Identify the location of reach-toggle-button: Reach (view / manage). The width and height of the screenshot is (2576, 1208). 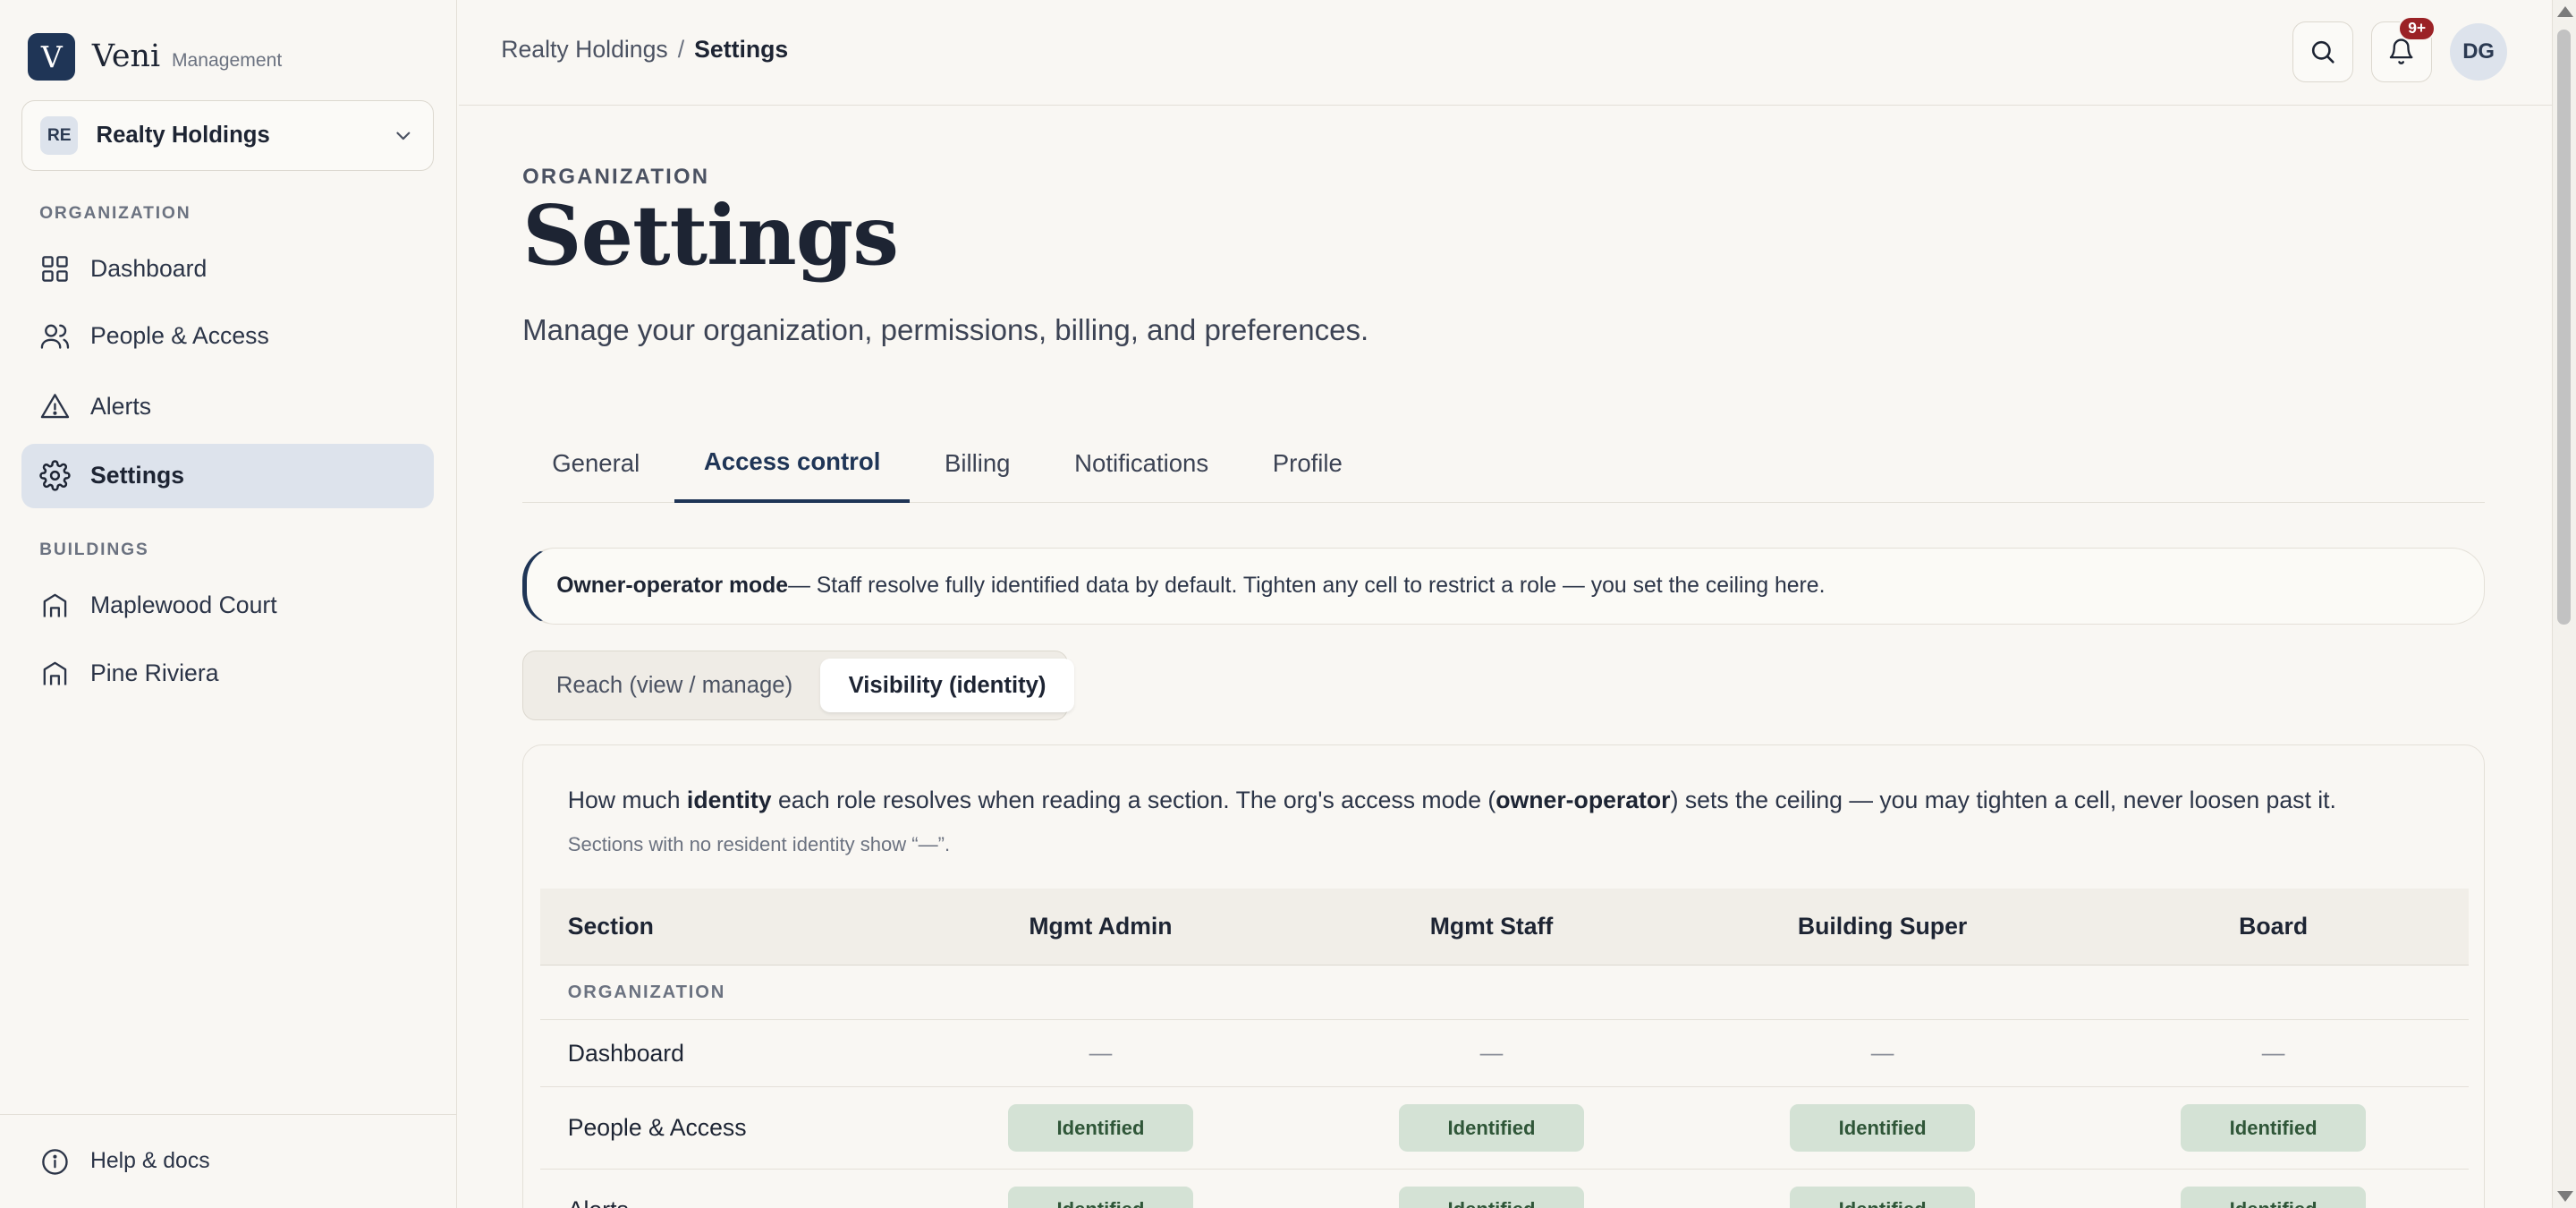
(675, 686).